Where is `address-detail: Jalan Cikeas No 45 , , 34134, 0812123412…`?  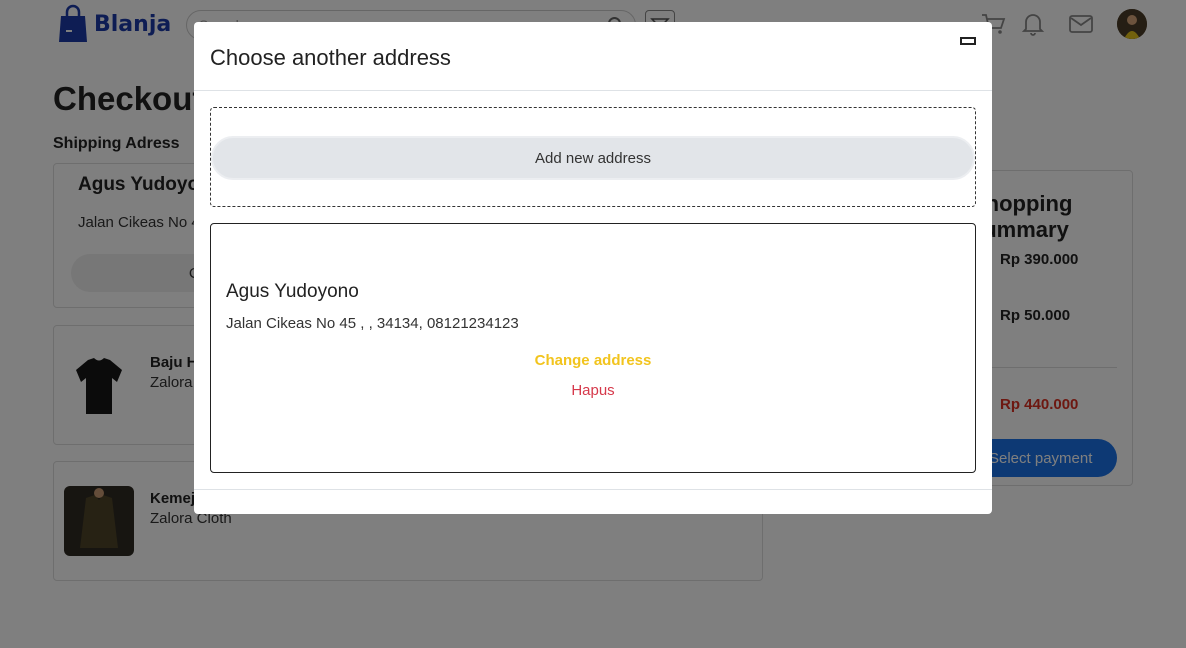
address-detail: Jalan Cikeas No 45 , , 34134, 0812123412… is located at coordinates (372, 323).